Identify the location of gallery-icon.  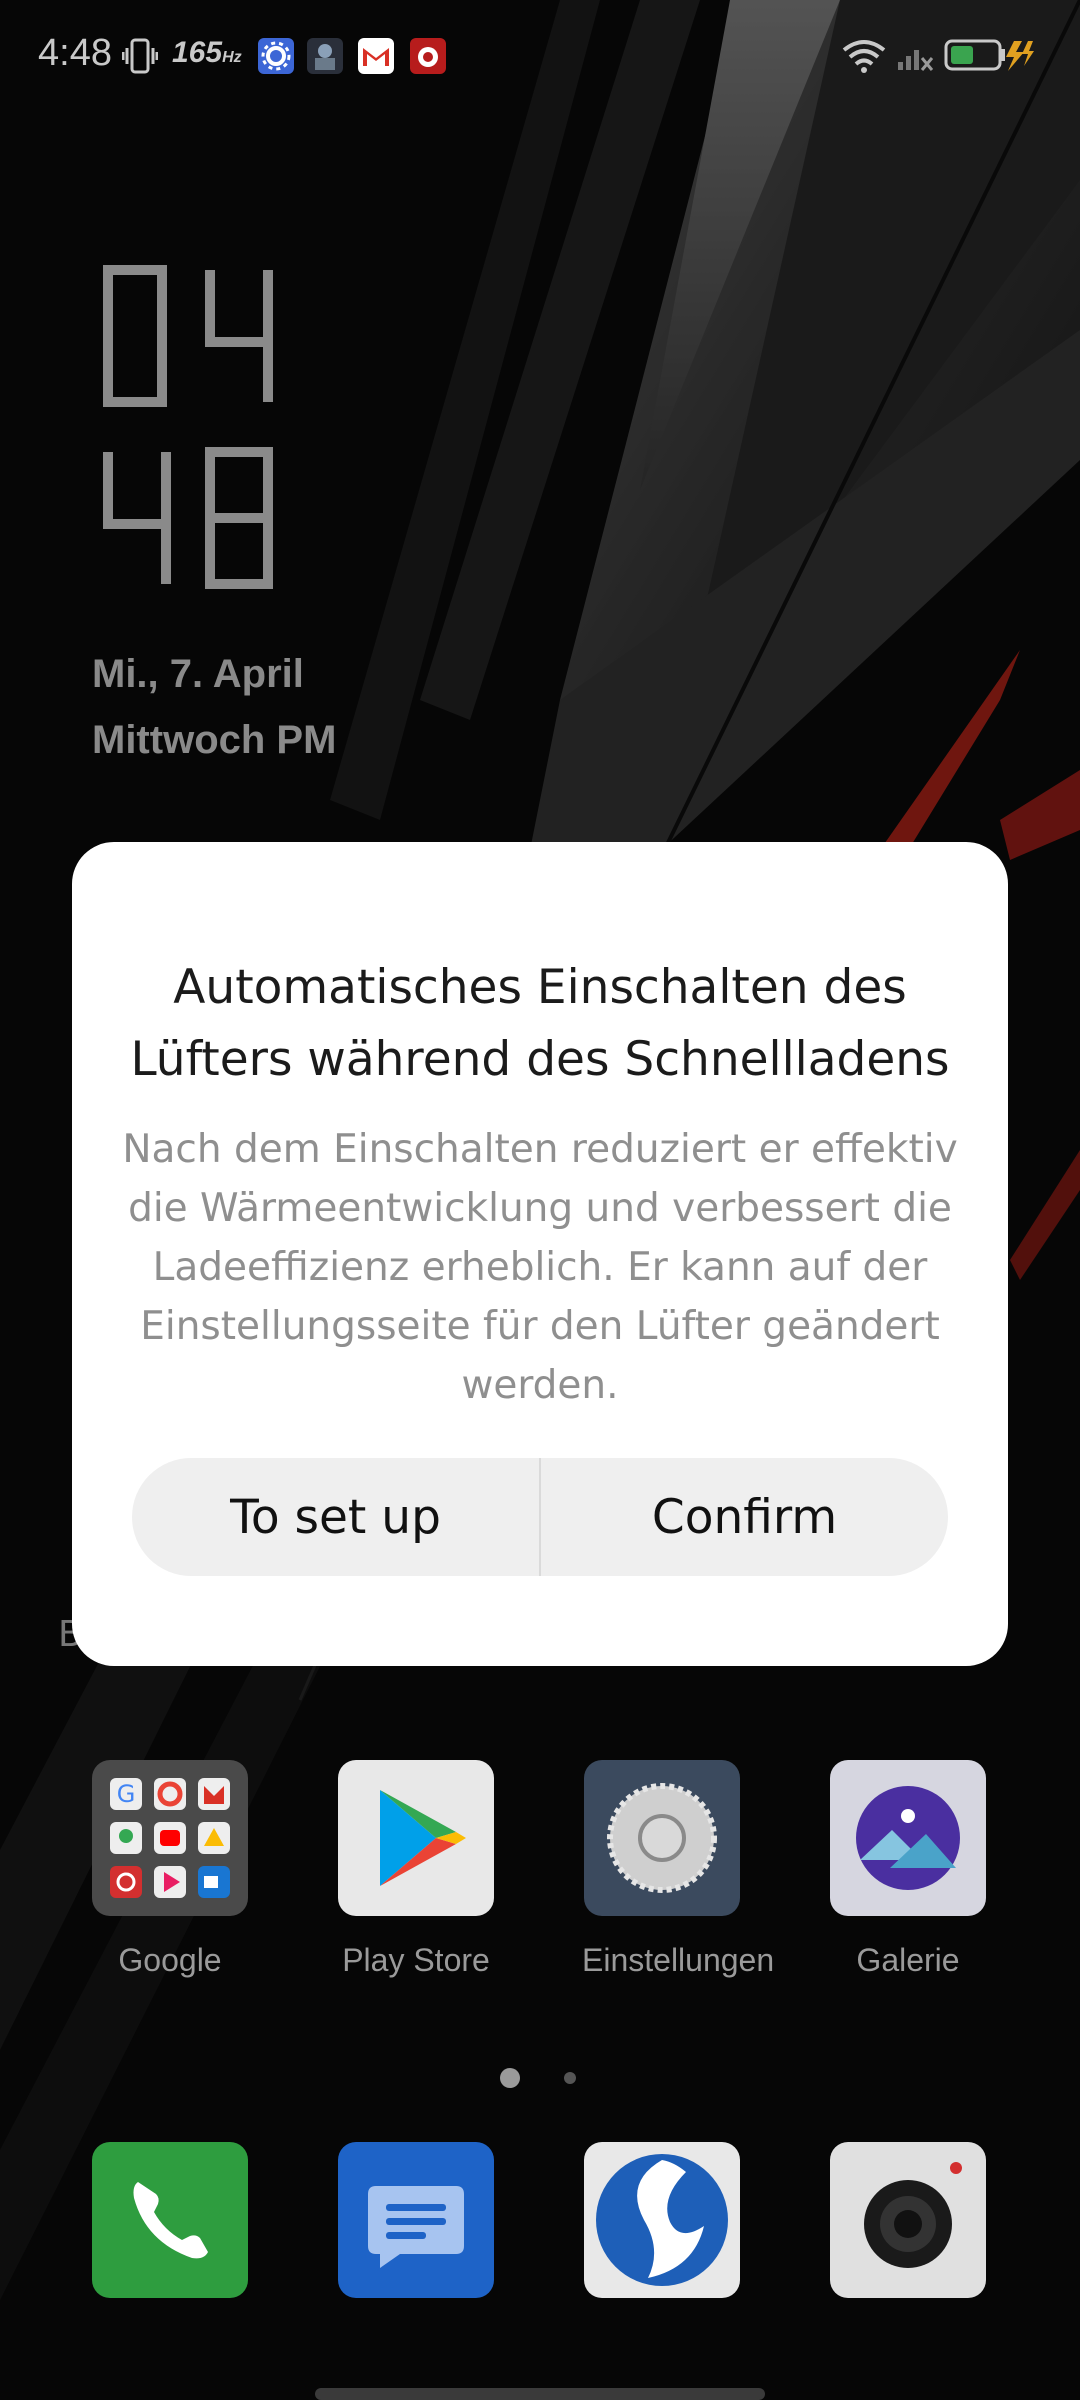
(908, 1838).